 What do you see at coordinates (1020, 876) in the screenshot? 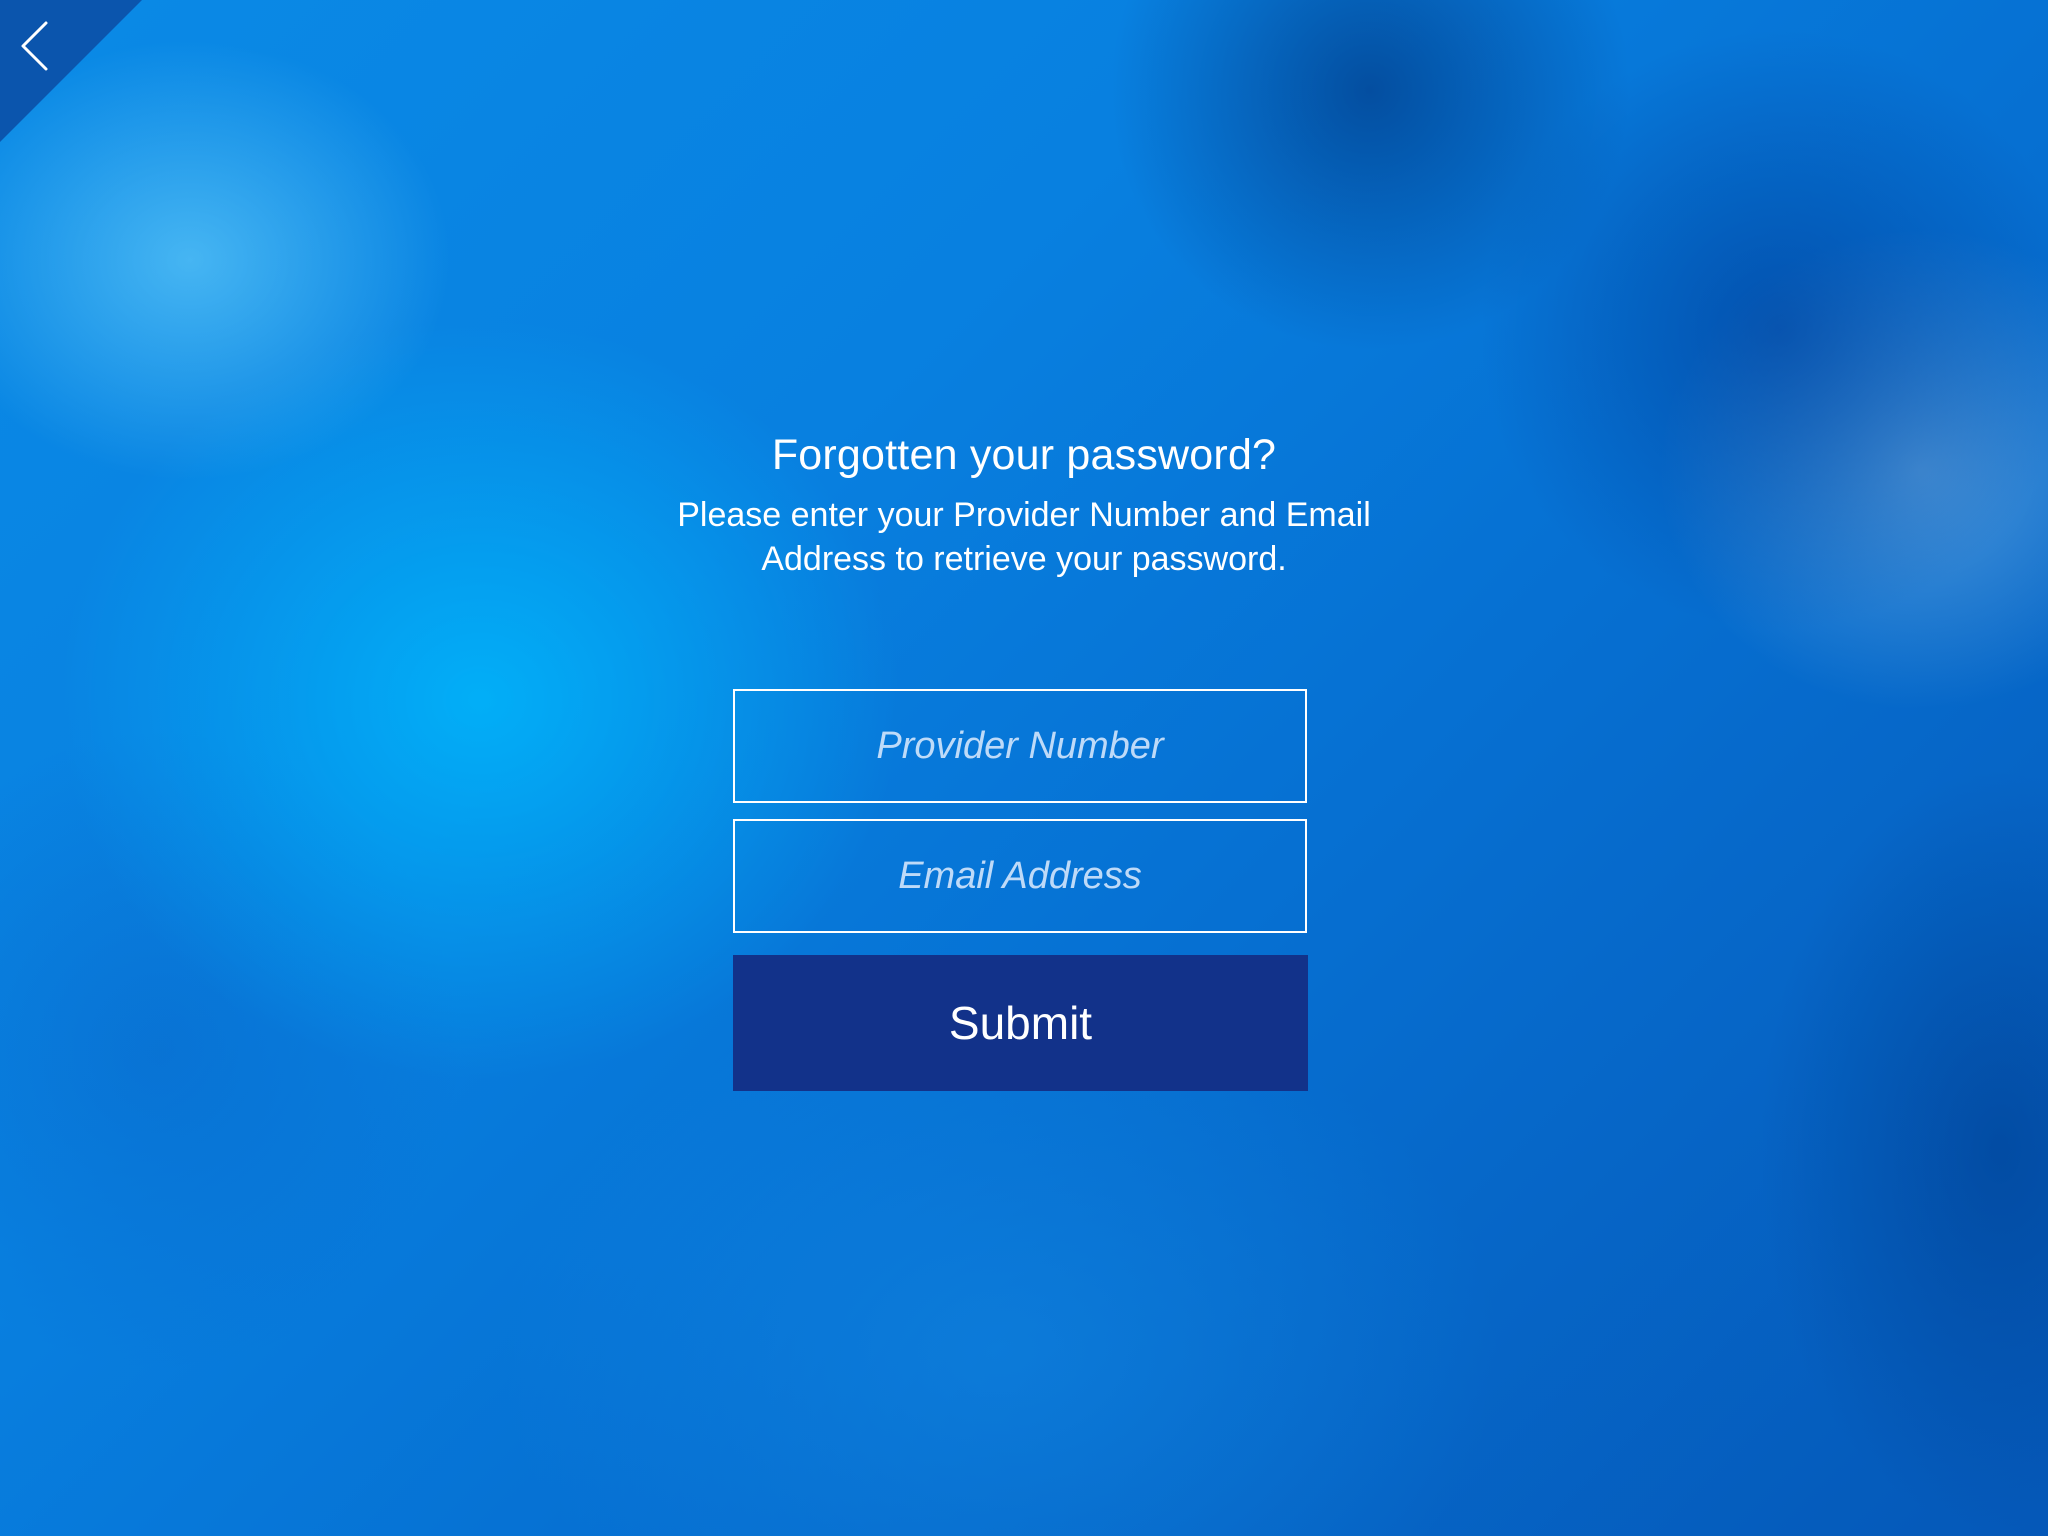
I see `email-address-input` at bounding box center [1020, 876].